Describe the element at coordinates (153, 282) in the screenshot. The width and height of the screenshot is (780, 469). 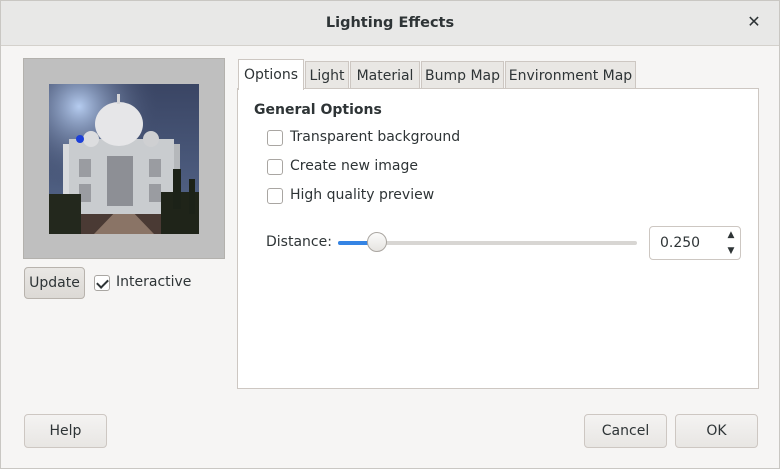
I see `interactive-label: Interactive` at that location.